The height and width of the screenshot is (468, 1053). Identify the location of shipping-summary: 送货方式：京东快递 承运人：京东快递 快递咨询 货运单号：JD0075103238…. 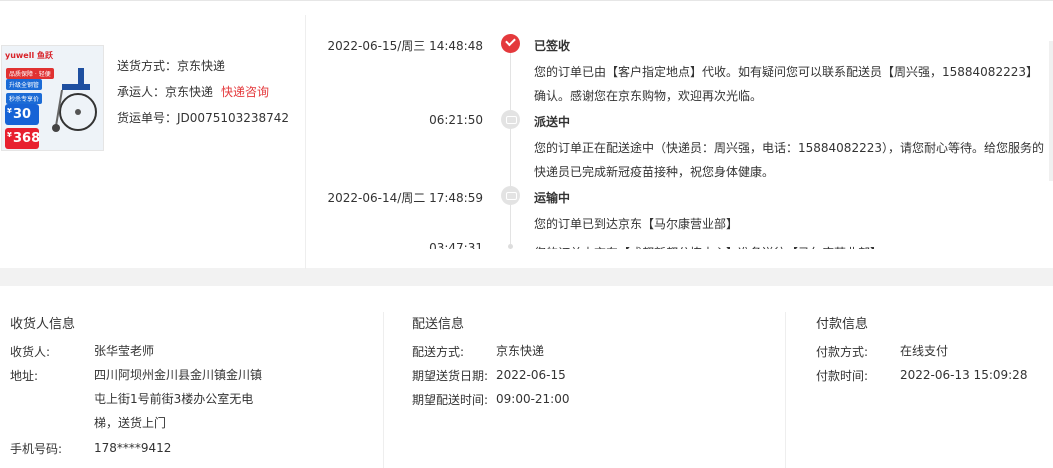
(203, 97).